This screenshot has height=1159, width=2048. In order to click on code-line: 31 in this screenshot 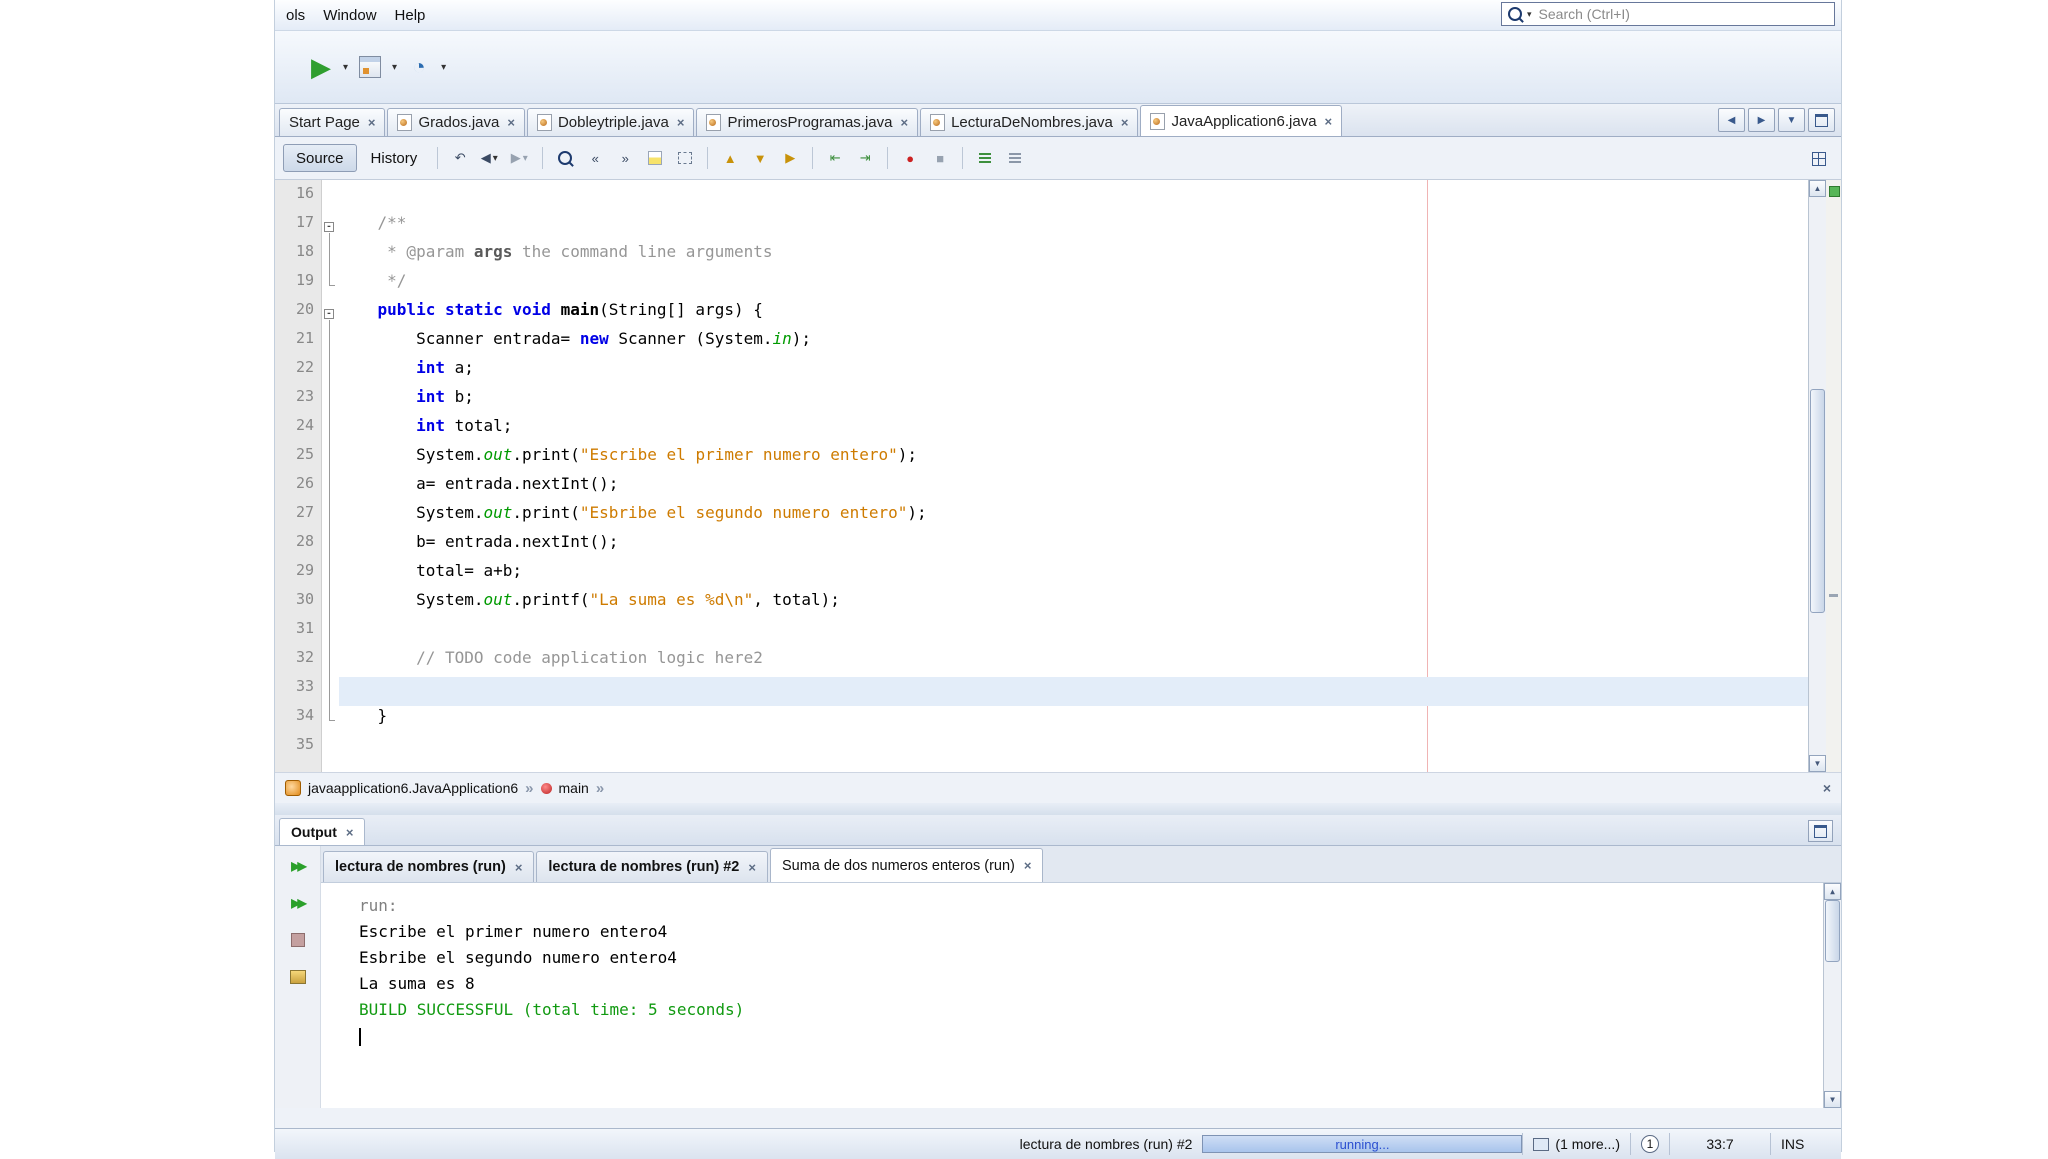, I will do `click(1041, 633)`.